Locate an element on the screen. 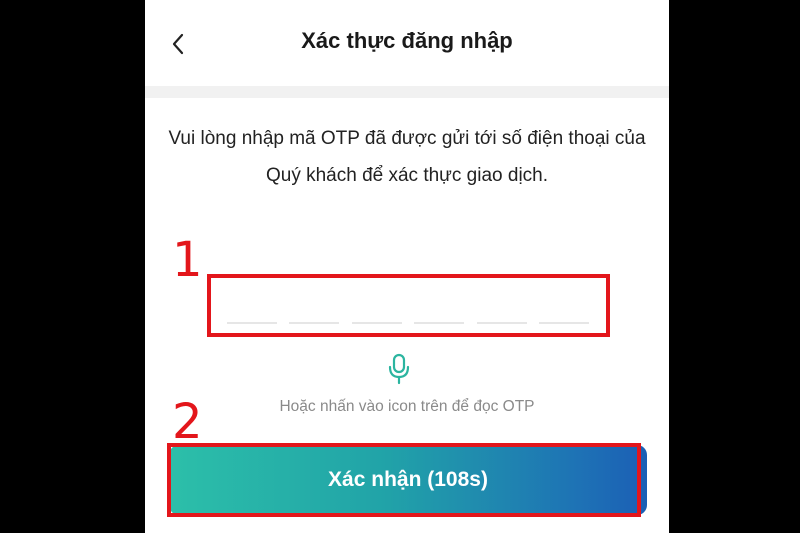 The height and width of the screenshot is (533, 800). header: Xác thực đăng nhập is located at coordinates (407, 44).